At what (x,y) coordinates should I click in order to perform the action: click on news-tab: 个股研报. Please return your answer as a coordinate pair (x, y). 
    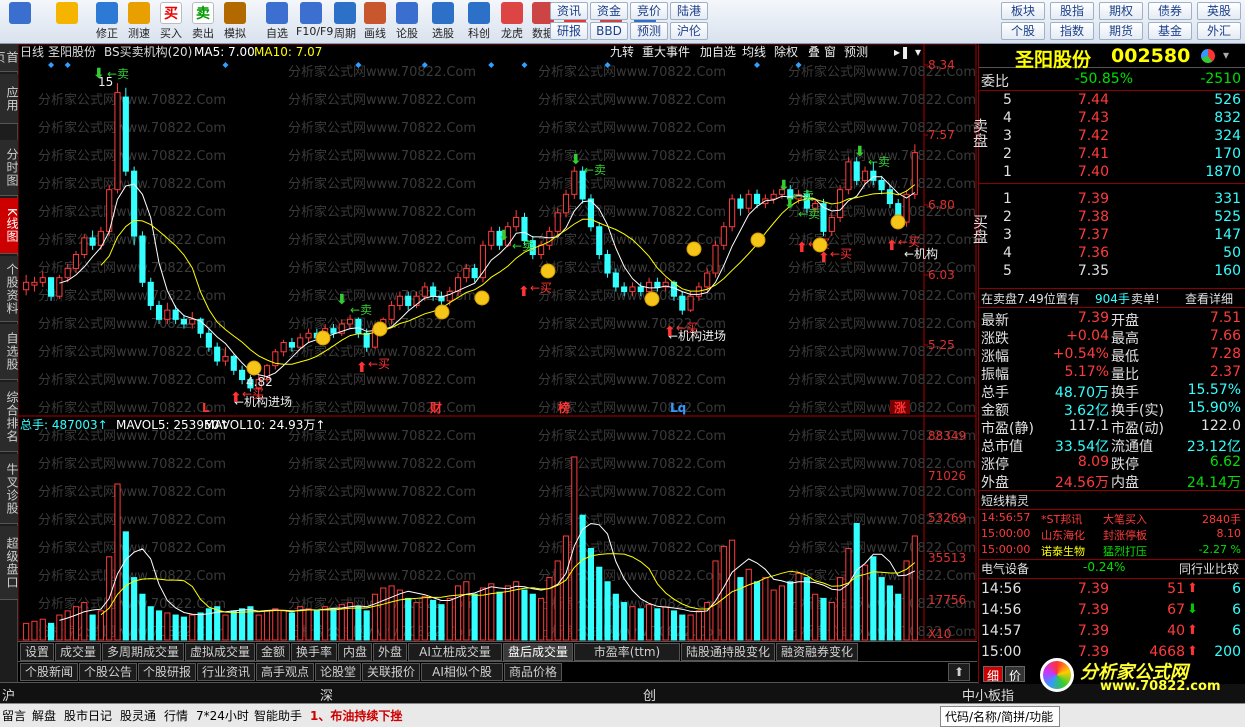
    Looking at the image, I should click on (167, 672).